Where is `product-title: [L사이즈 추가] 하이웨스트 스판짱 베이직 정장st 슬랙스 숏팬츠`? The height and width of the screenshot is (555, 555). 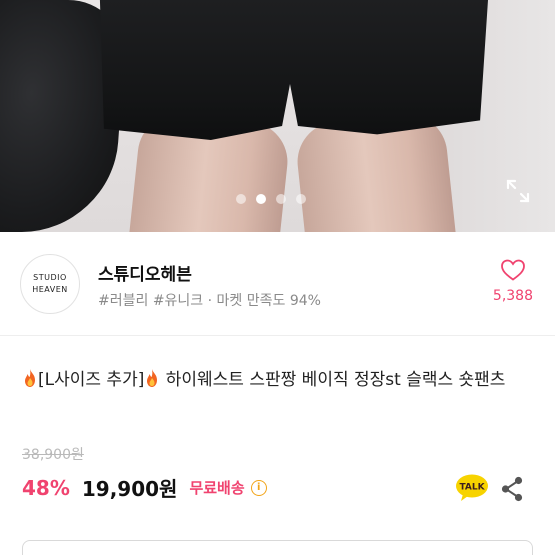
product-title: [L사이즈 추가] 하이웨스트 스판짱 베이직 정장st 슬랙스 숏팬츠 is located at coordinates (278, 380).